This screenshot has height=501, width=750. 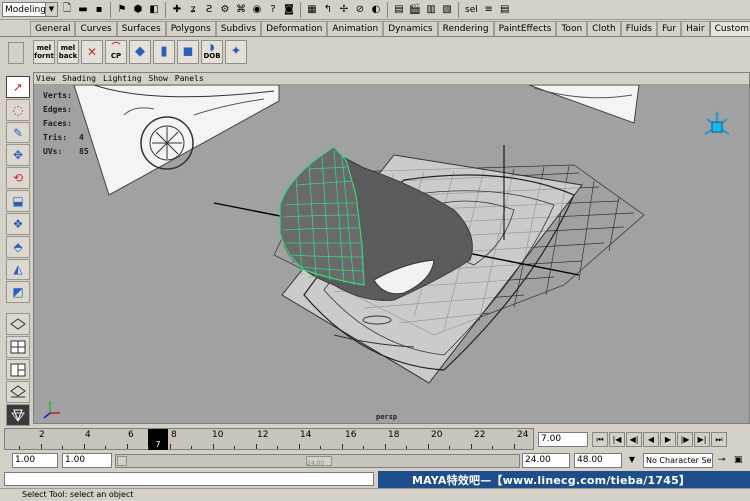 I want to click on shelf-button-bottom: CP, so click(x=116, y=56).